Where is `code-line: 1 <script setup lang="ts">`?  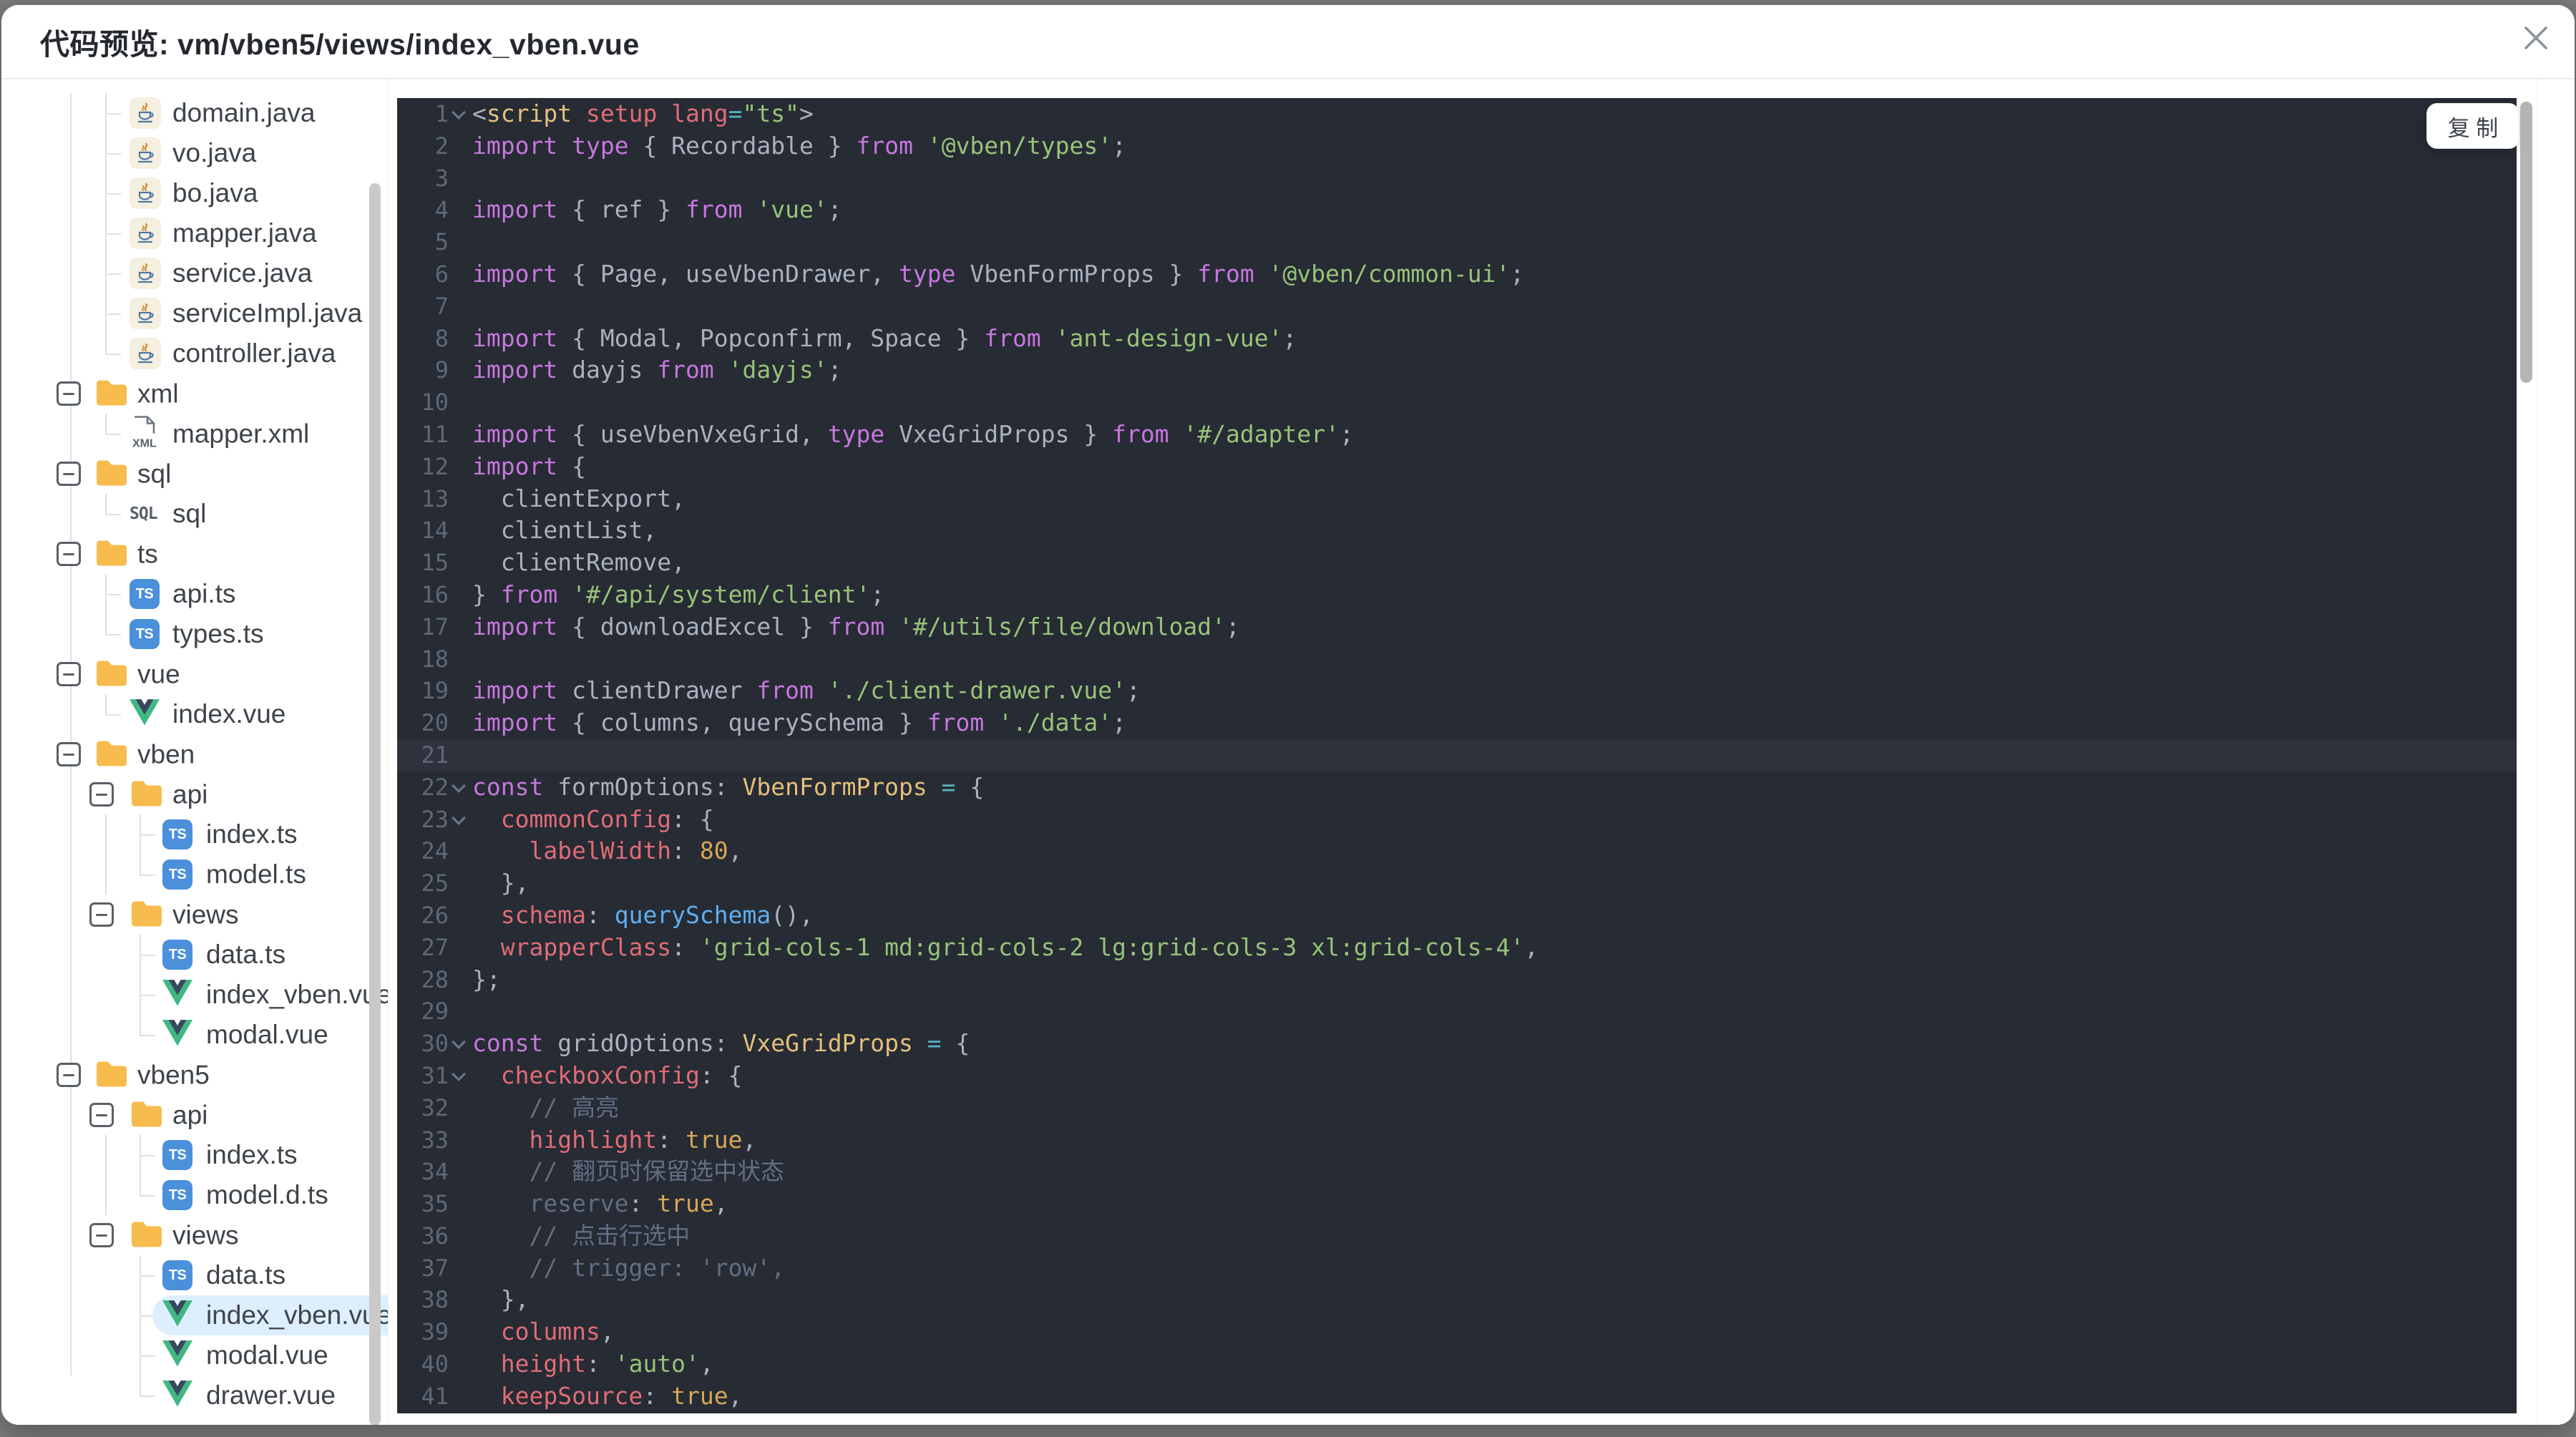
code-line: 1 <script setup lang="ts"> is located at coordinates (1457, 114).